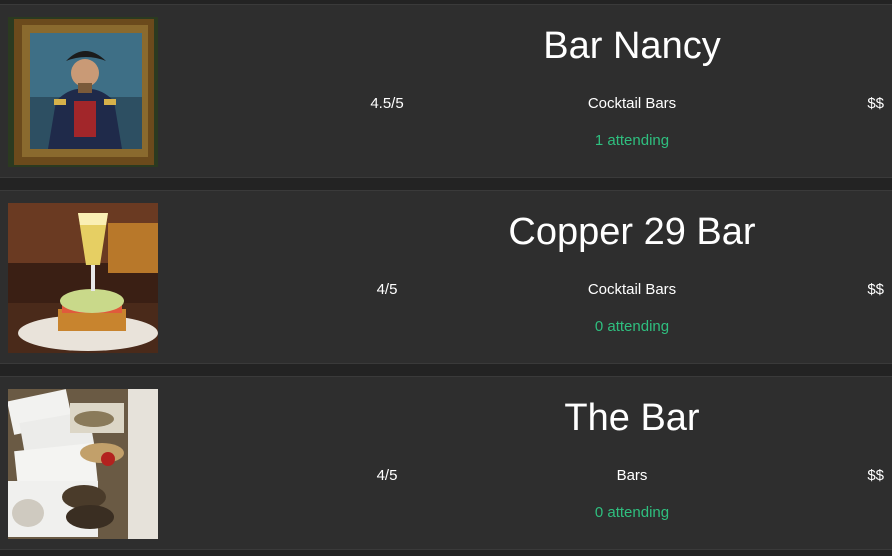 The width and height of the screenshot is (892, 556). Describe the element at coordinates (632, 141) in the screenshot. I see `attending-count: 1 attending` at that location.